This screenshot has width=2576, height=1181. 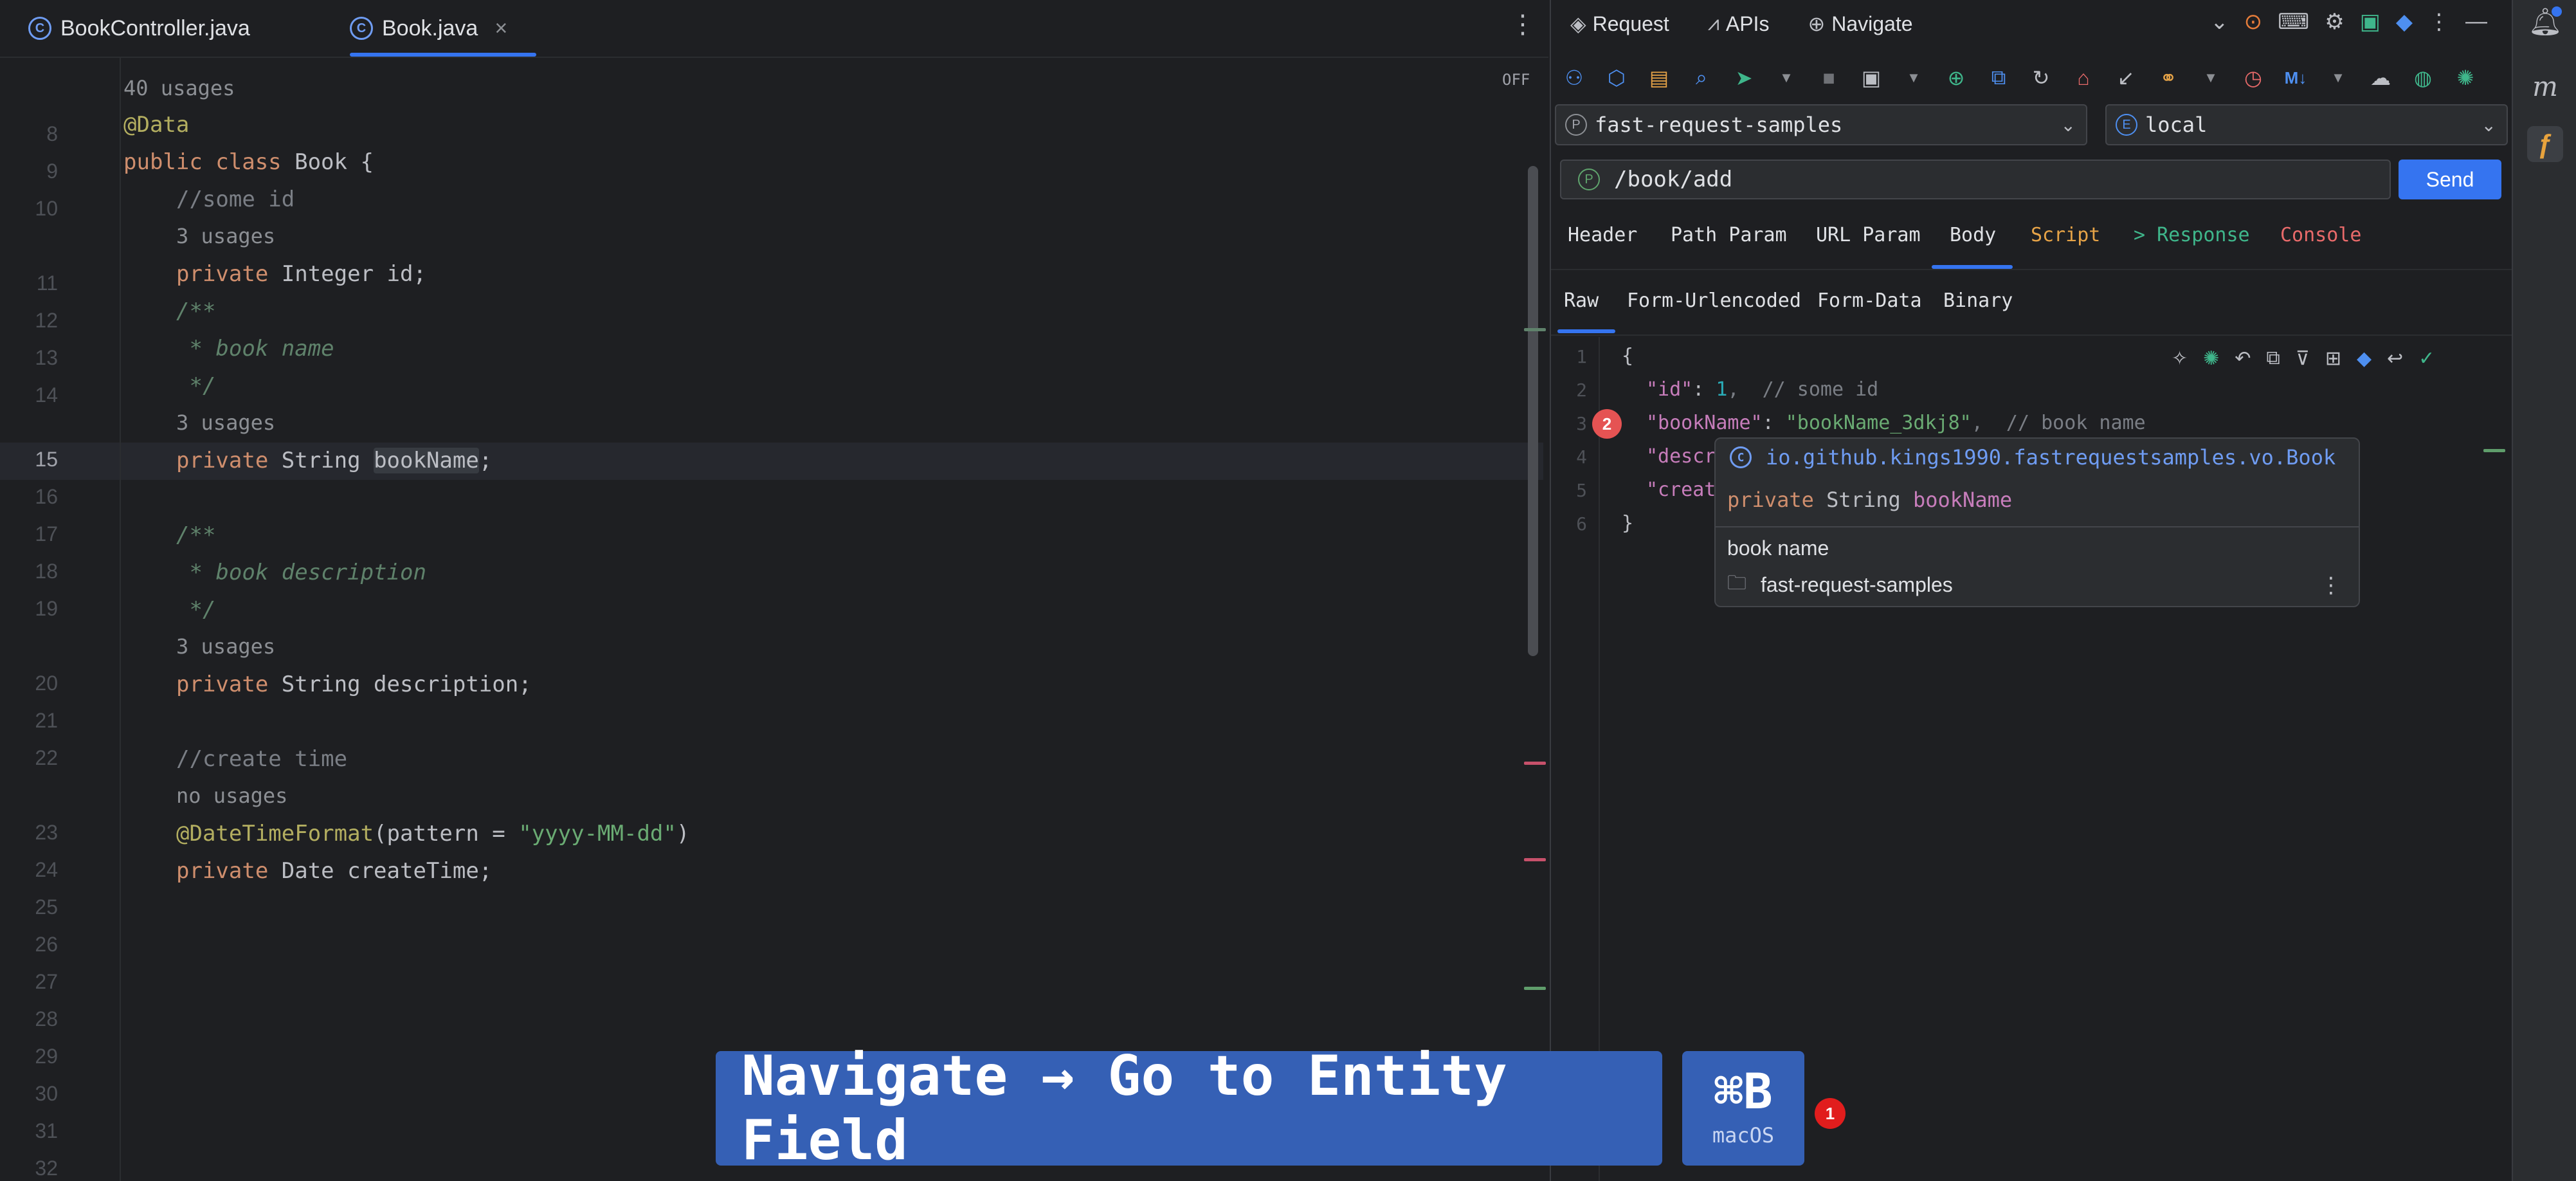 I want to click on params-icon: ▤, so click(x=1659, y=78).